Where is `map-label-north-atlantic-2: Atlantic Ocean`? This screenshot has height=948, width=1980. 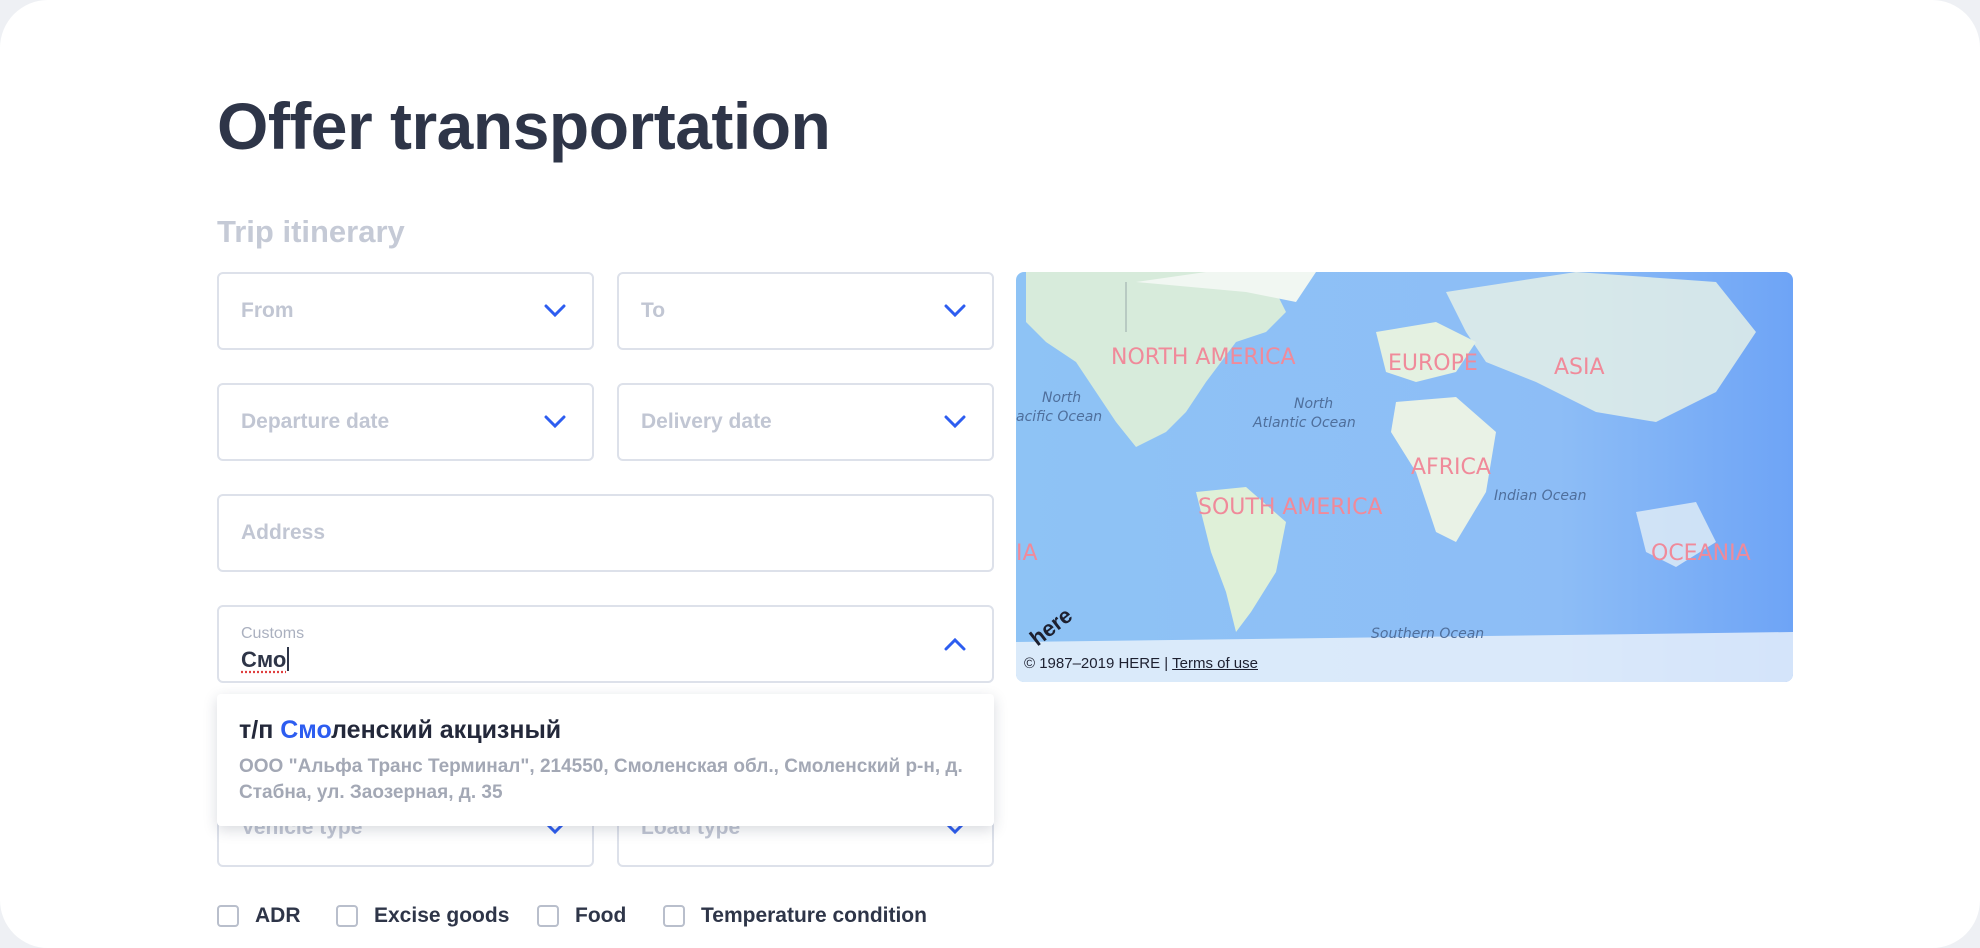
map-label-north-atlantic-2: Atlantic Ocean is located at coordinates (1304, 423).